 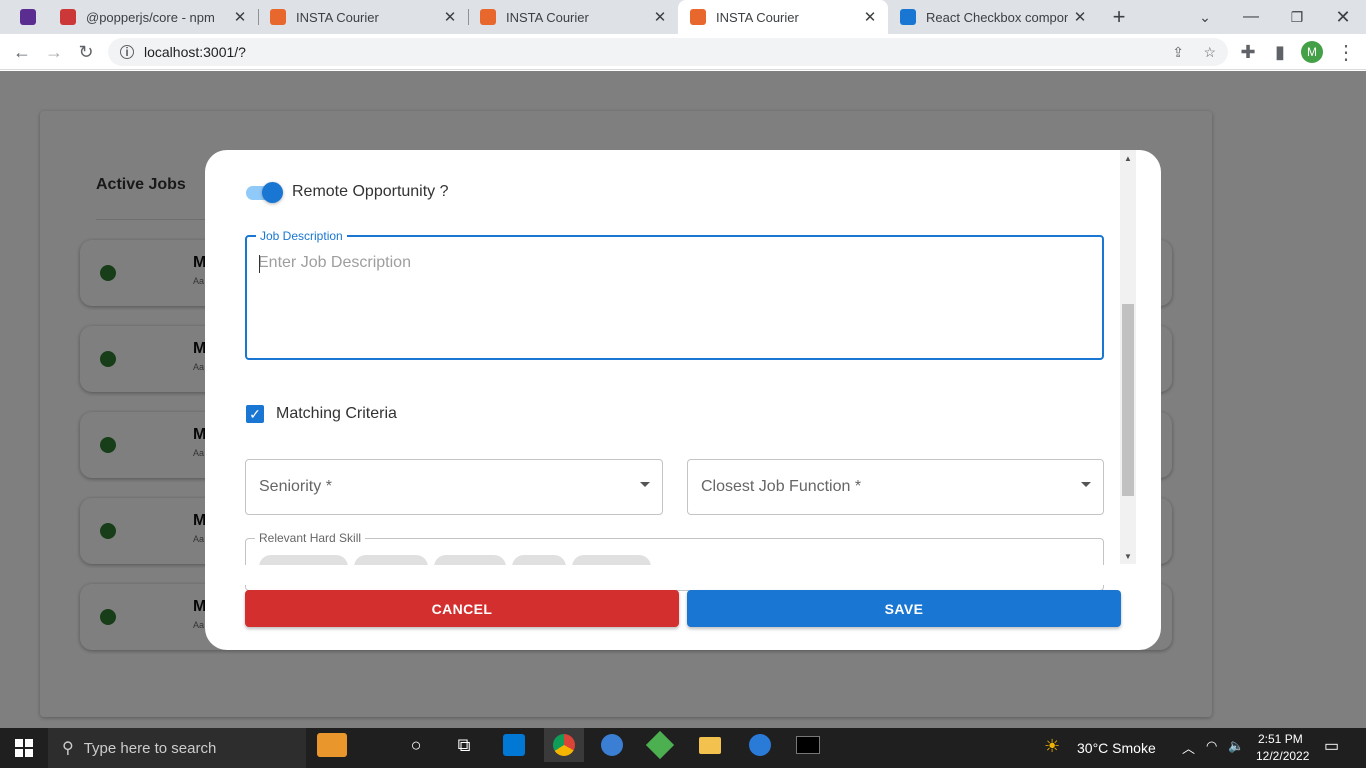 What do you see at coordinates (1280, 739) in the screenshot?
I see `clock-time: 2:51 PM` at bounding box center [1280, 739].